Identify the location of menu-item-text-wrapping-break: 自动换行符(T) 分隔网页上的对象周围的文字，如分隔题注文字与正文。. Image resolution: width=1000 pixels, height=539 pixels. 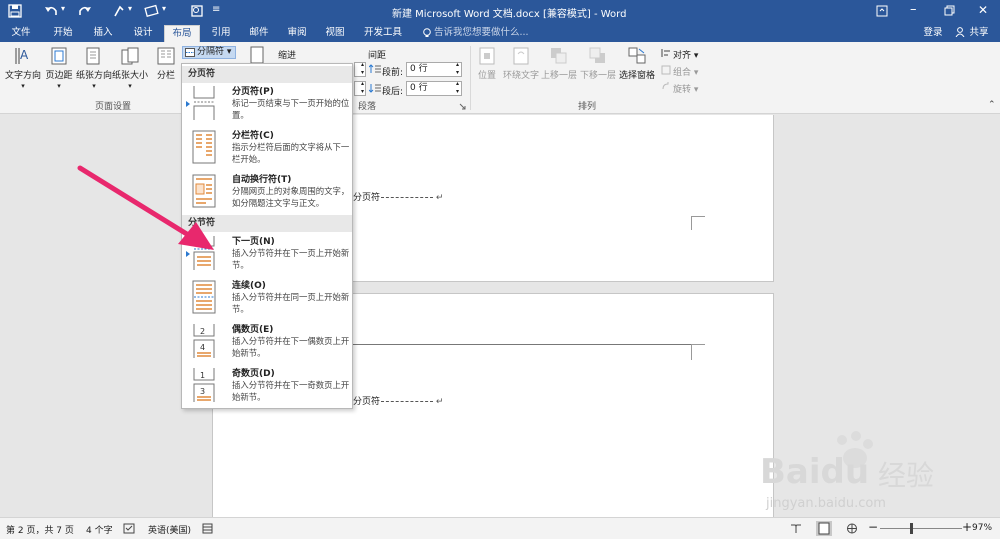
(267, 194).